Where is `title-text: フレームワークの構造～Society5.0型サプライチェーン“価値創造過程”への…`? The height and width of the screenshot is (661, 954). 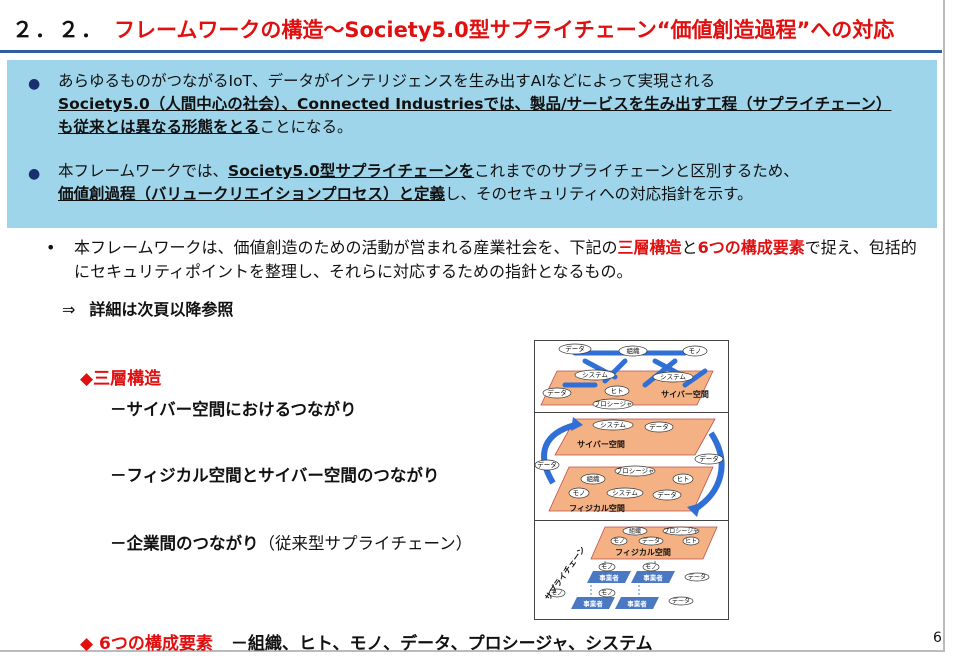 title-text: フレームワークの構造～Society5.0型サプライチェーン“価値創造過程”への… is located at coordinates (504, 30).